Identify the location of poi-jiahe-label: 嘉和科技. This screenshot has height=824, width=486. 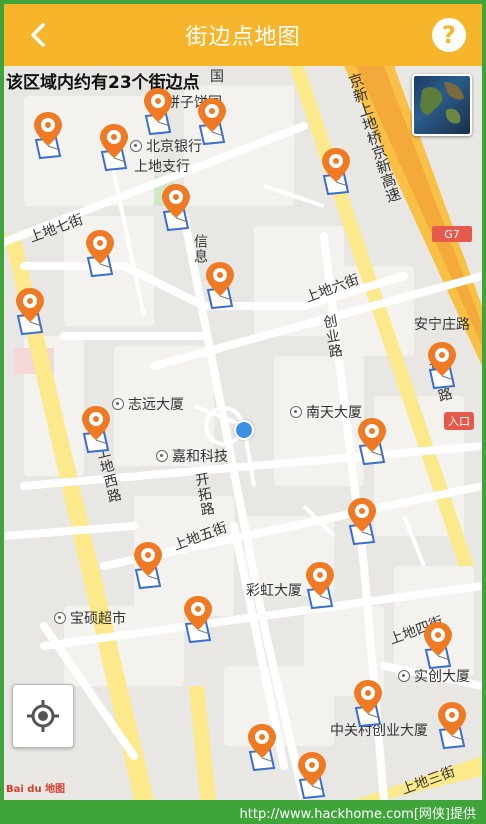
(200, 457).